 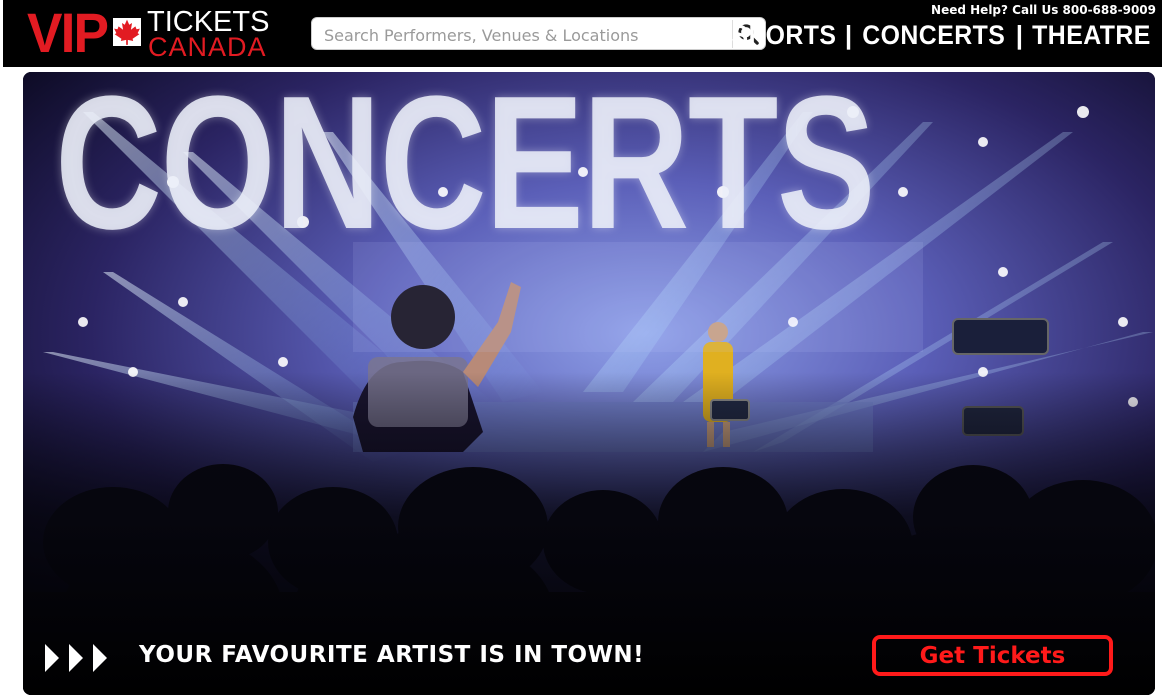 I want to click on nav-sports: SPORTS, so click(x=783, y=35).